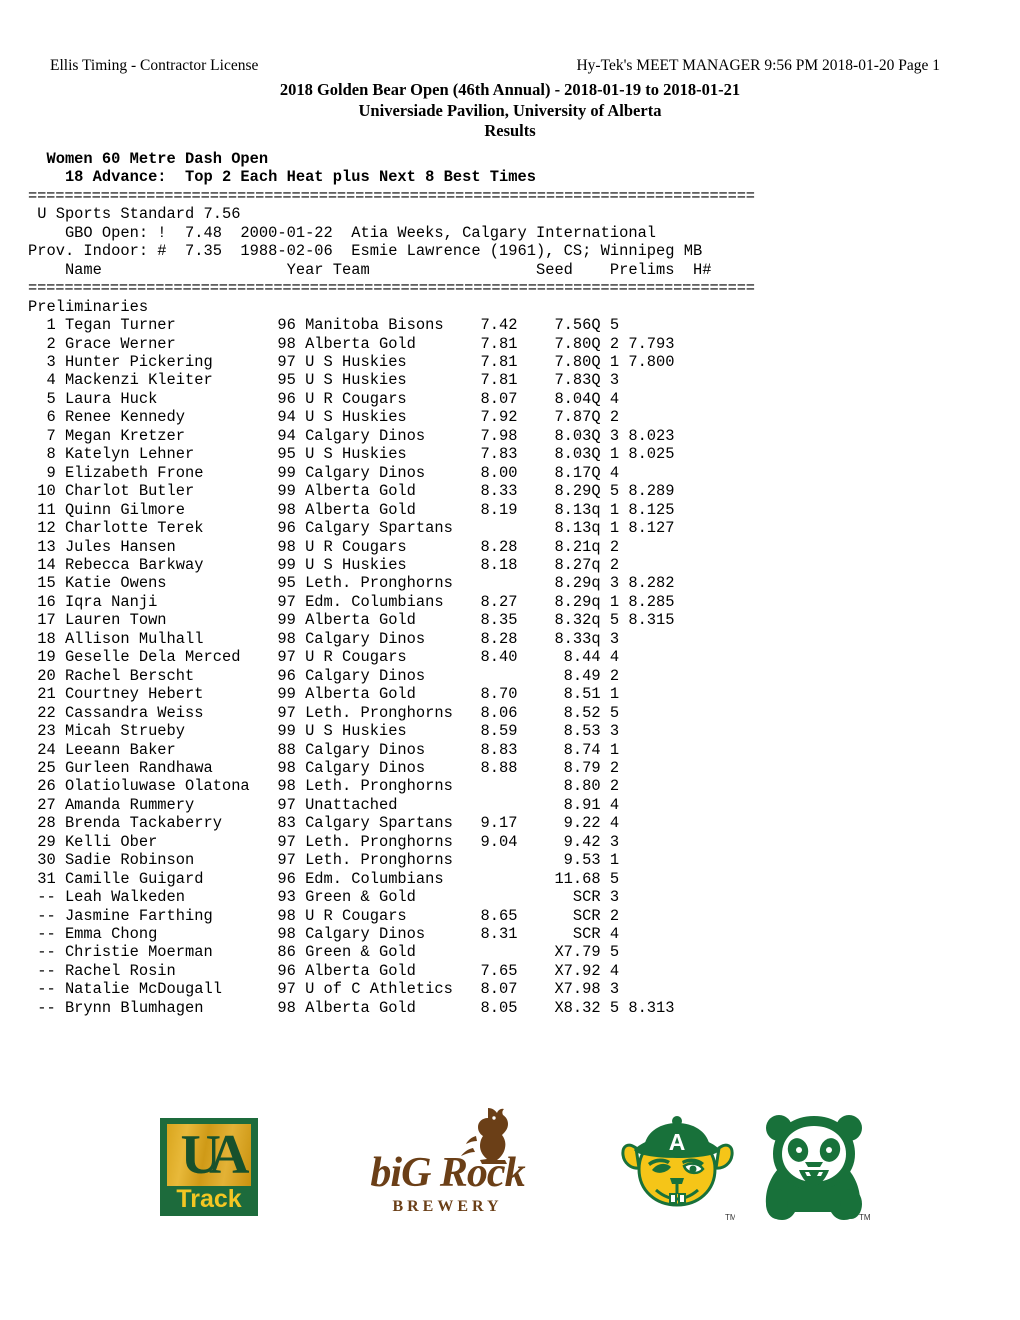 The width and height of the screenshot is (1020, 1320). I want to click on sponsor-logo-strip: UA Track biG Rock BREWERY A TM TM, so click(510, 1170).